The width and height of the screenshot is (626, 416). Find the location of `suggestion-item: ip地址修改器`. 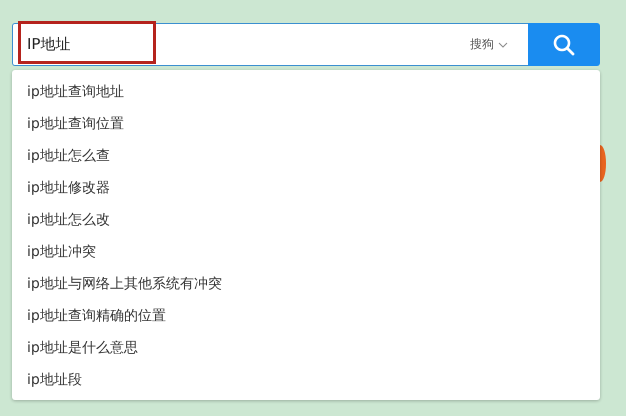

suggestion-item: ip地址修改器 is located at coordinates (306, 188).